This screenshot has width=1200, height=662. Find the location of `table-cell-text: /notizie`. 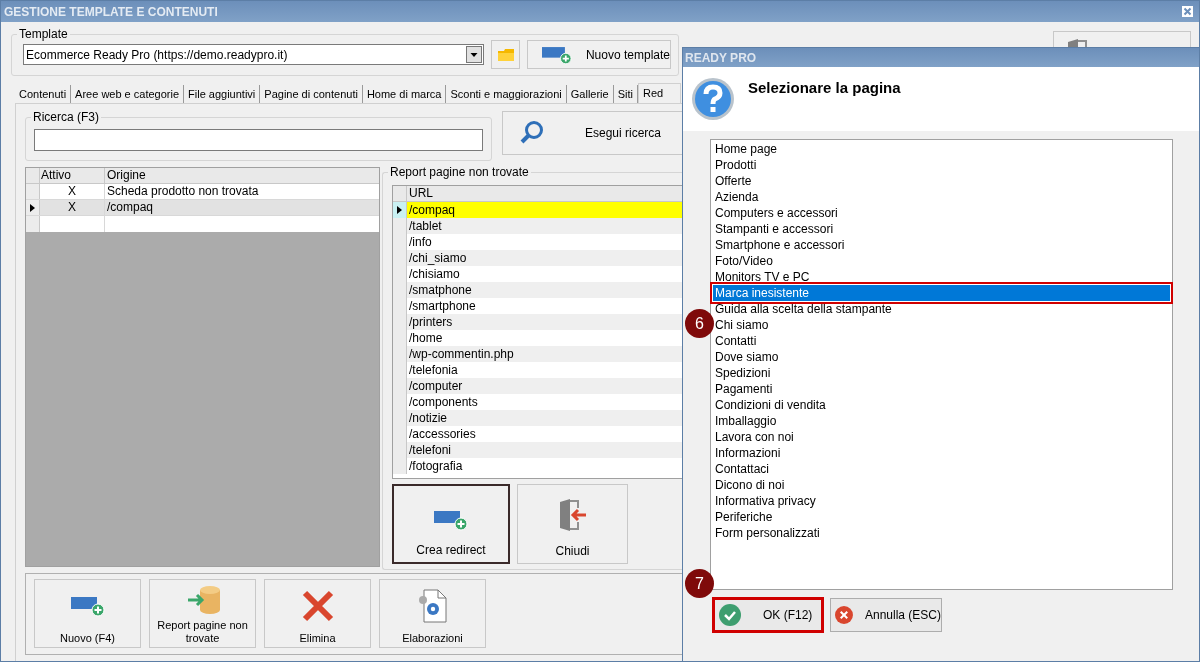

table-cell-text: /notizie is located at coordinates (428, 418).